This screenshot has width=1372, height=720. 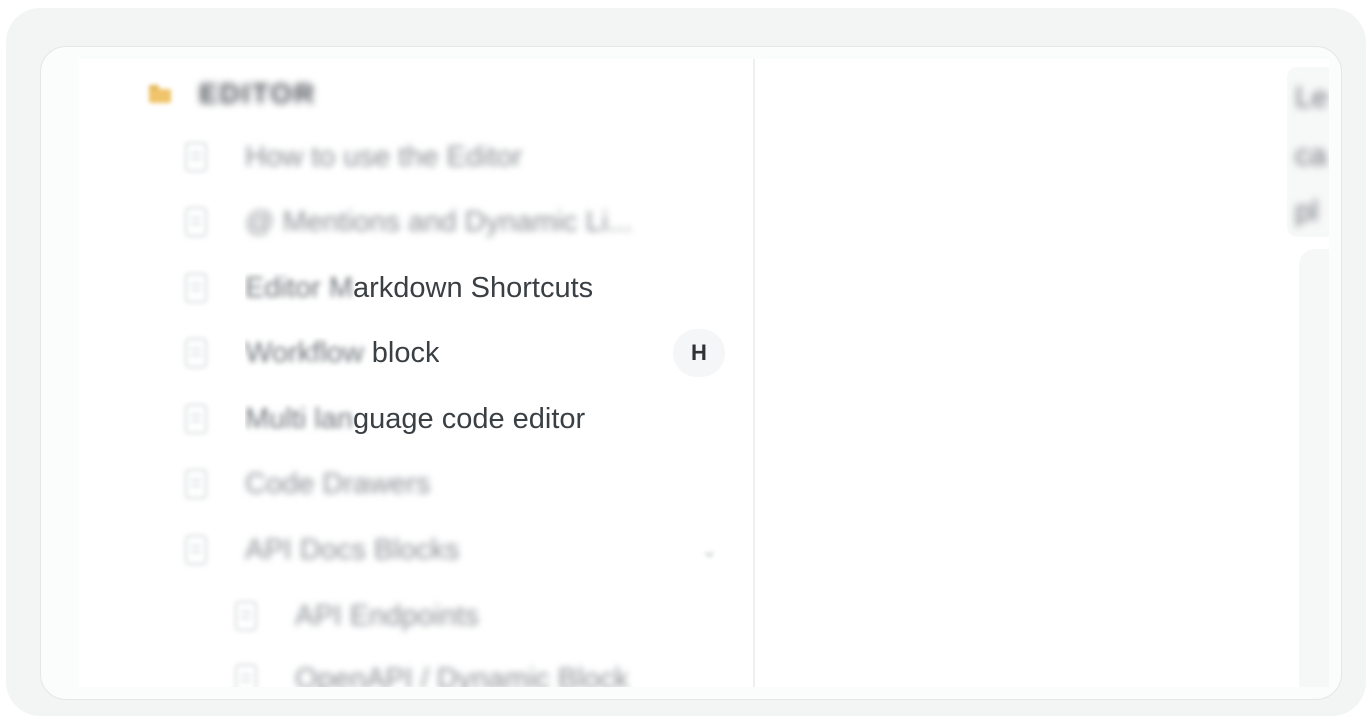 What do you see at coordinates (463, 484) in the screenshot?
I see `sidebar-item-code-drawers: Code Drawers` at bounding box center [463, 484].